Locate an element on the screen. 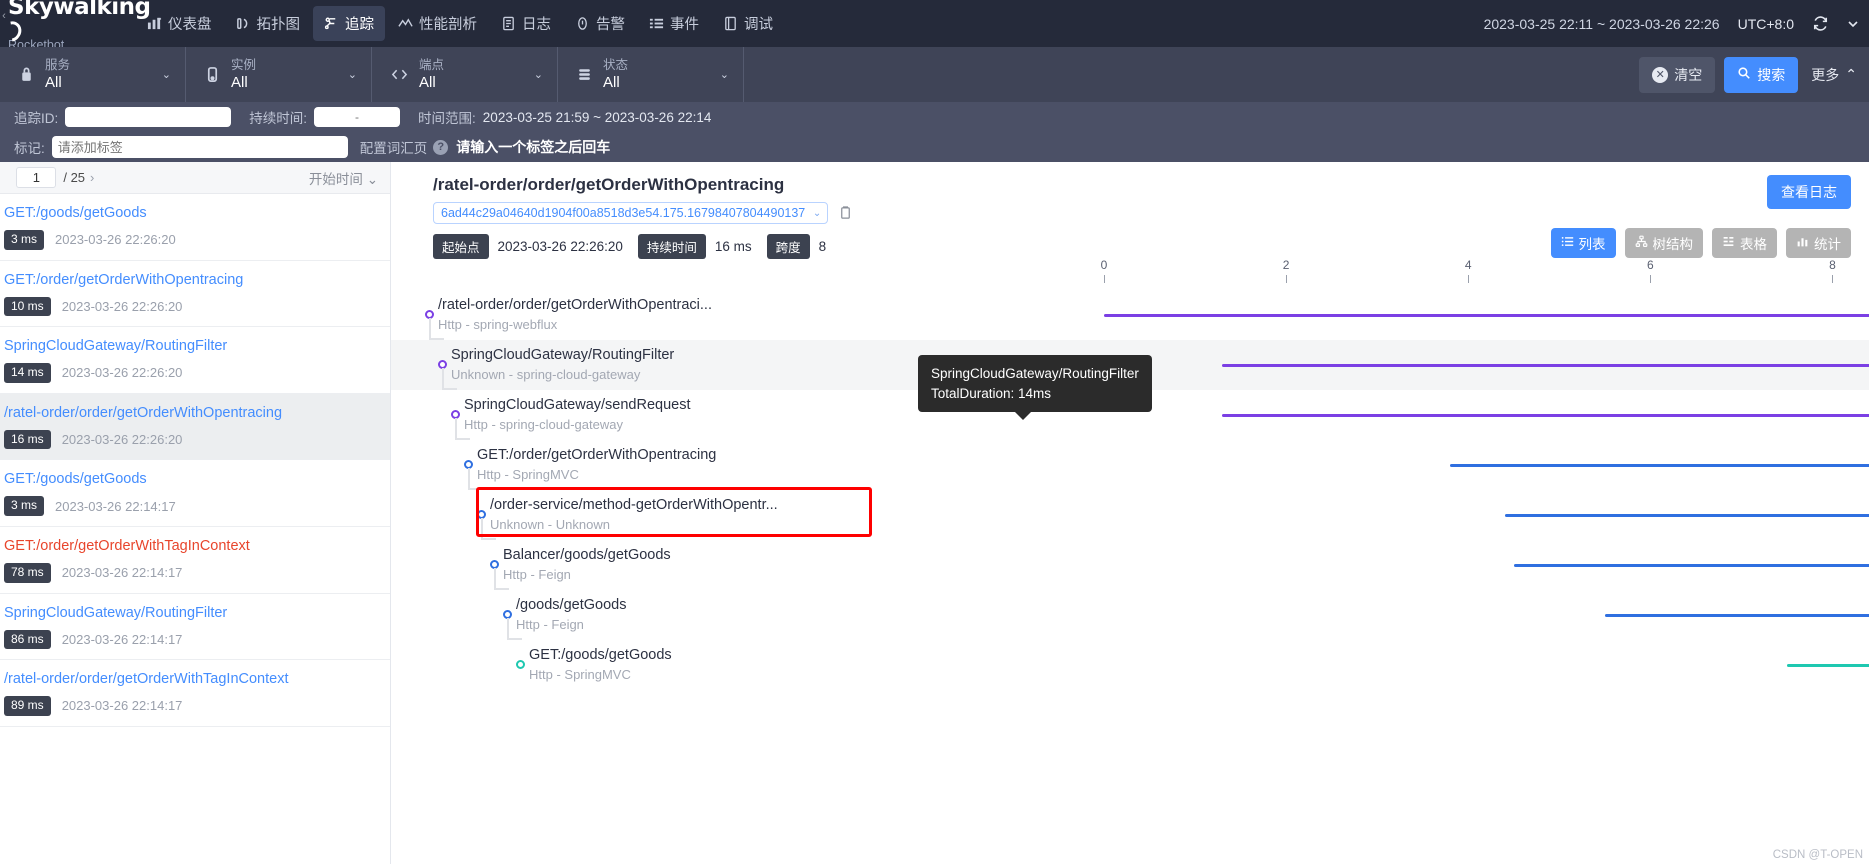 Image resolution: width=1869 pixels, height=864 pixels. help-icon: ? is located at coordinates (441, 147).